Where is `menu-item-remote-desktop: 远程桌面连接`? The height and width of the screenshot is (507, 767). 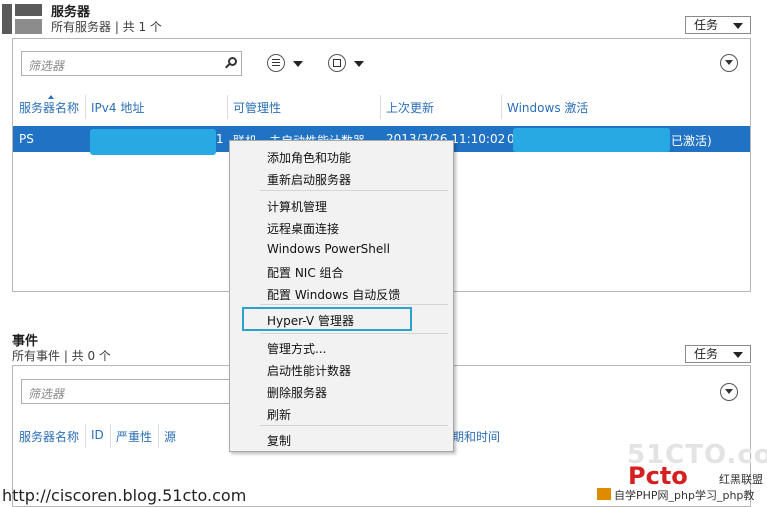 menu-item-remote-desktop: 远程桌面连接 is located at coordinates (303, 228).